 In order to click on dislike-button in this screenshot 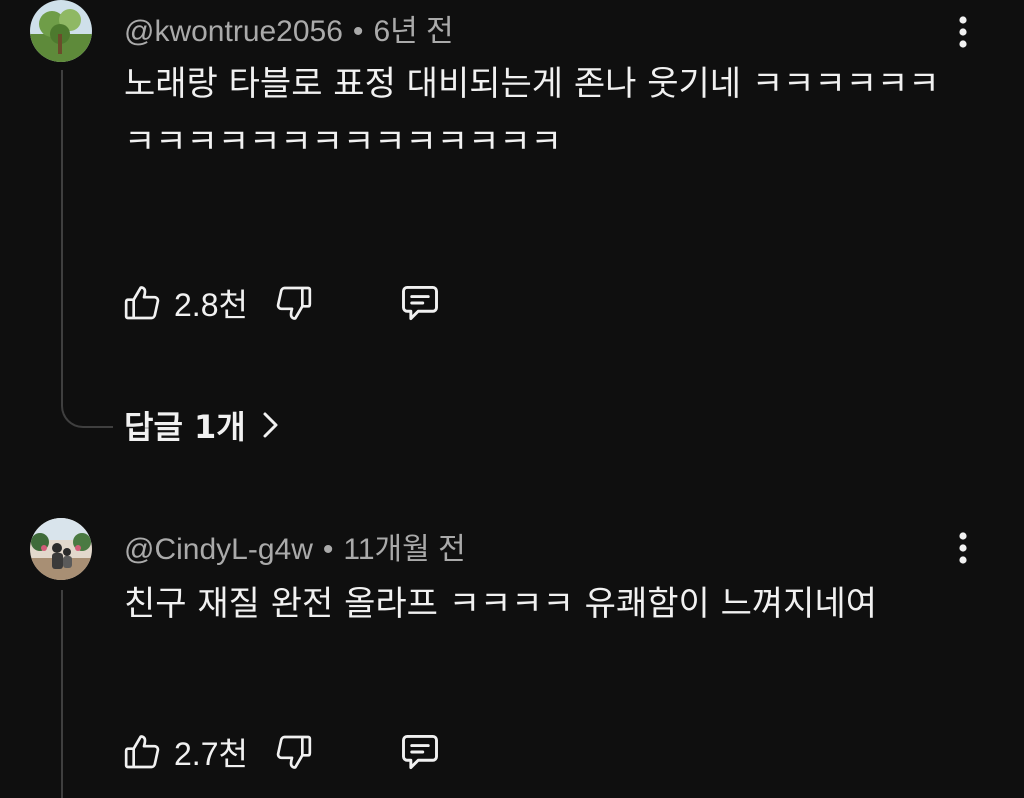, I will do `click(294, 752)`.